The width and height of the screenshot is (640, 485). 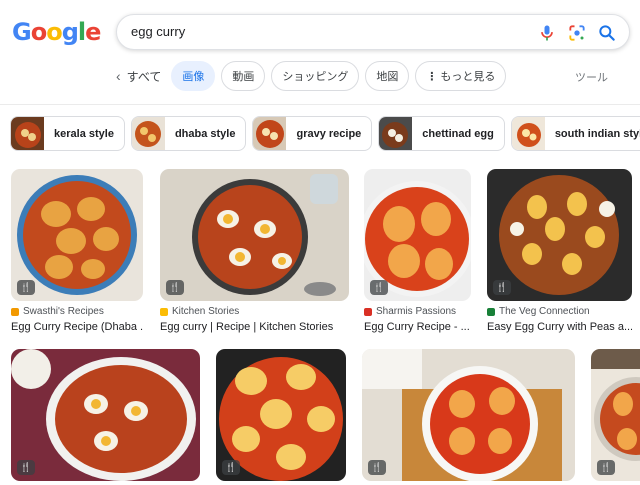 I want to click on tab-videos: 動画, so click(x=243, y=76).